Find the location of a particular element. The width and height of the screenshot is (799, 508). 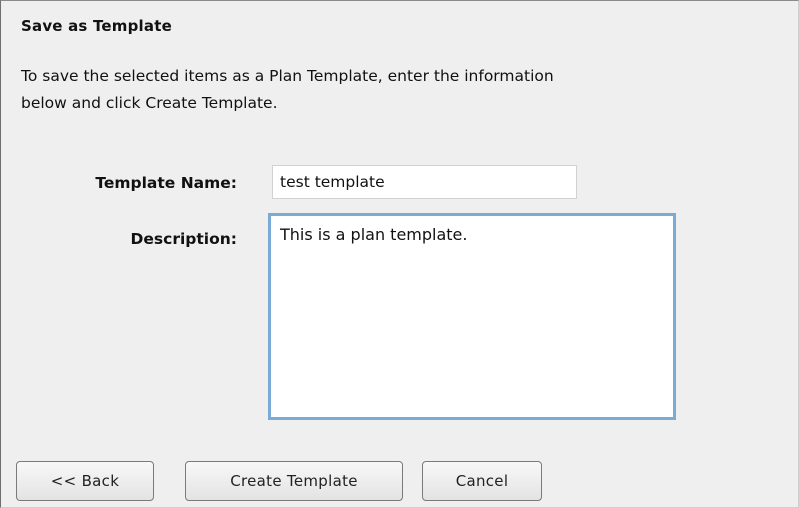

description-label: Description: is located at coordinates (183, 239).